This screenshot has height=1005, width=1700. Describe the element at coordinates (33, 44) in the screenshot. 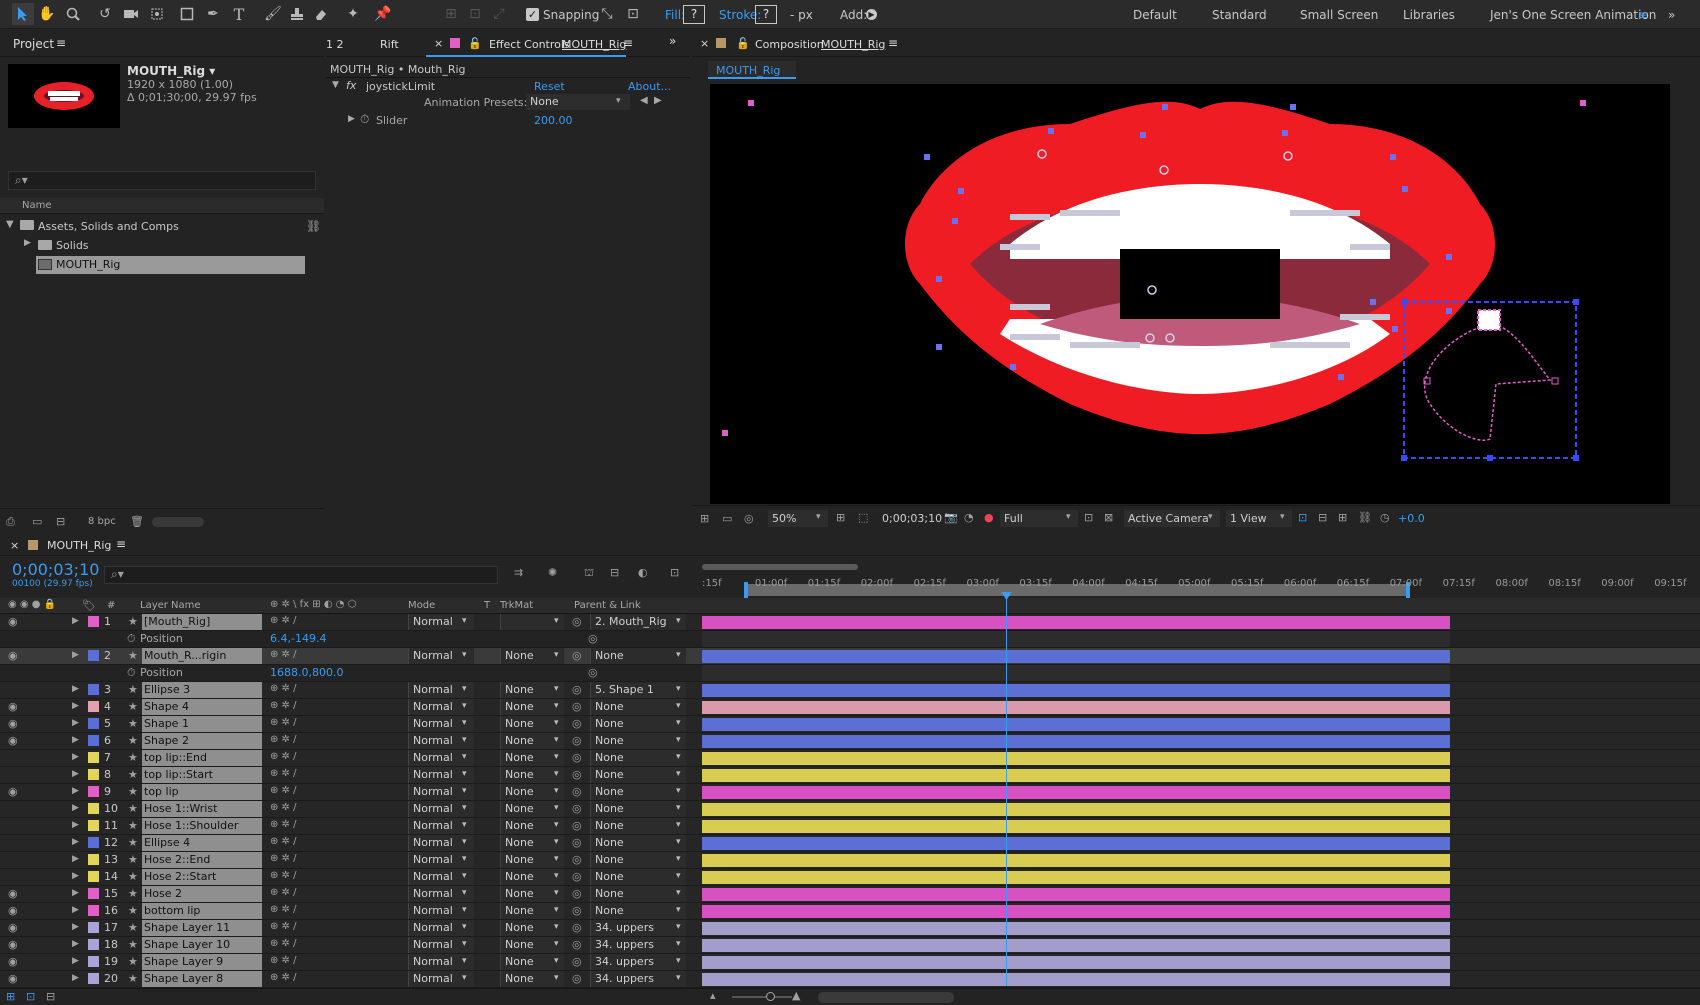

I see `project-title: Project` at that location.